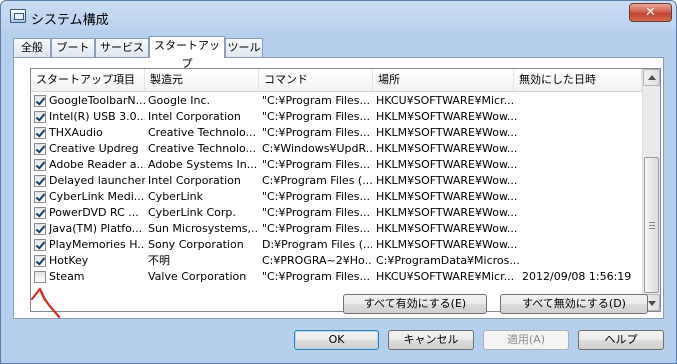  What do you see at coordinates (415, 304) in the screenshot?
I see `enable-all-button: すべて有効にする(E)` at bounding box center [415, 304].